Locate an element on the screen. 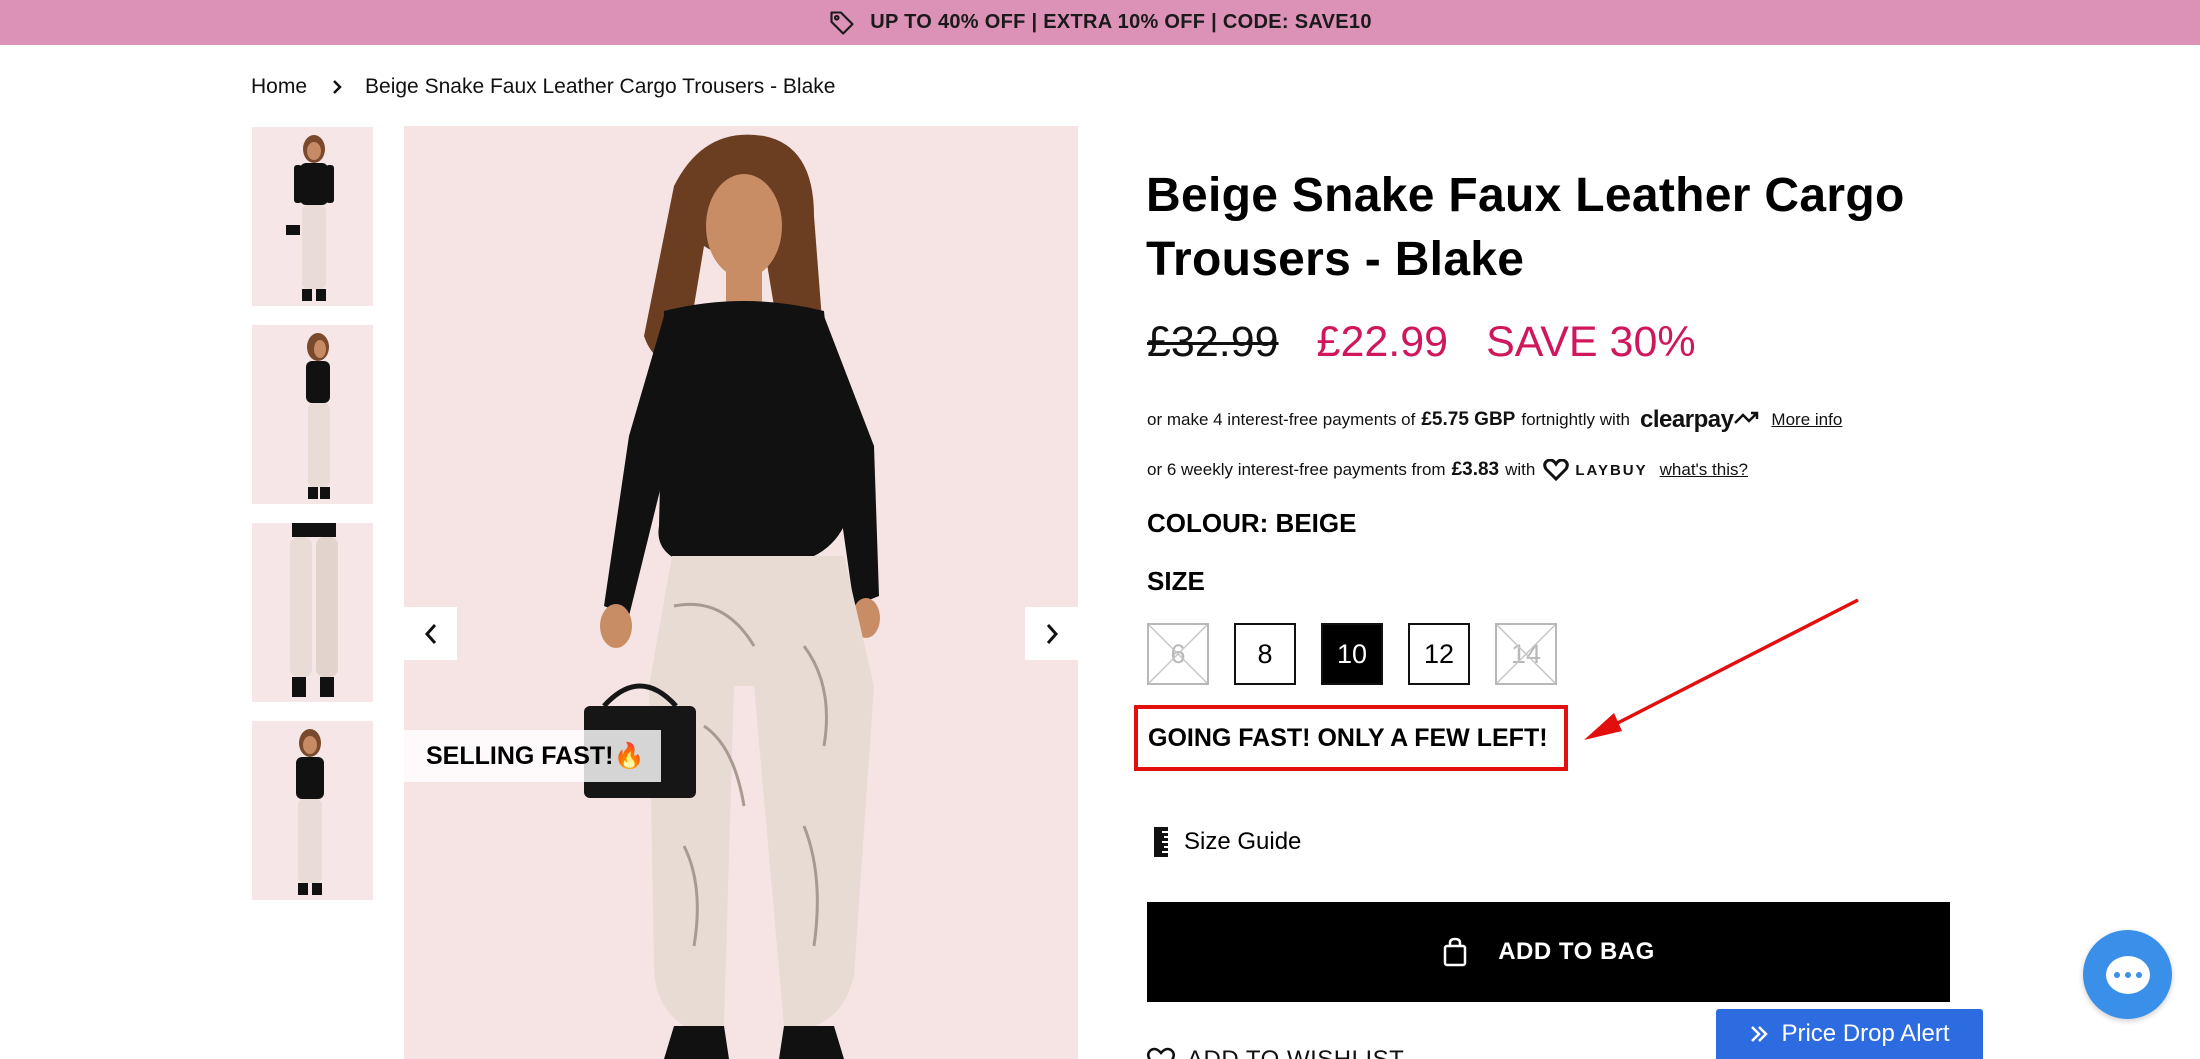 Image resolution: width=2200 pixels, height=1059 pixels. add-to-bag-label: ADD TO BAG is located at coordinates (1576, 951).